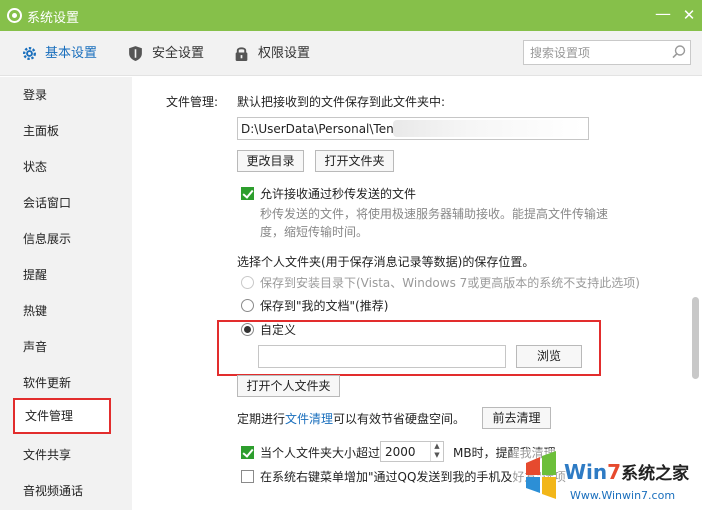 The image size is (702, 510). What do you see at coordinates (66, 167) in the screenshot?
I see `sidebar-item-status: 状态` at bounding box center [66, 167].